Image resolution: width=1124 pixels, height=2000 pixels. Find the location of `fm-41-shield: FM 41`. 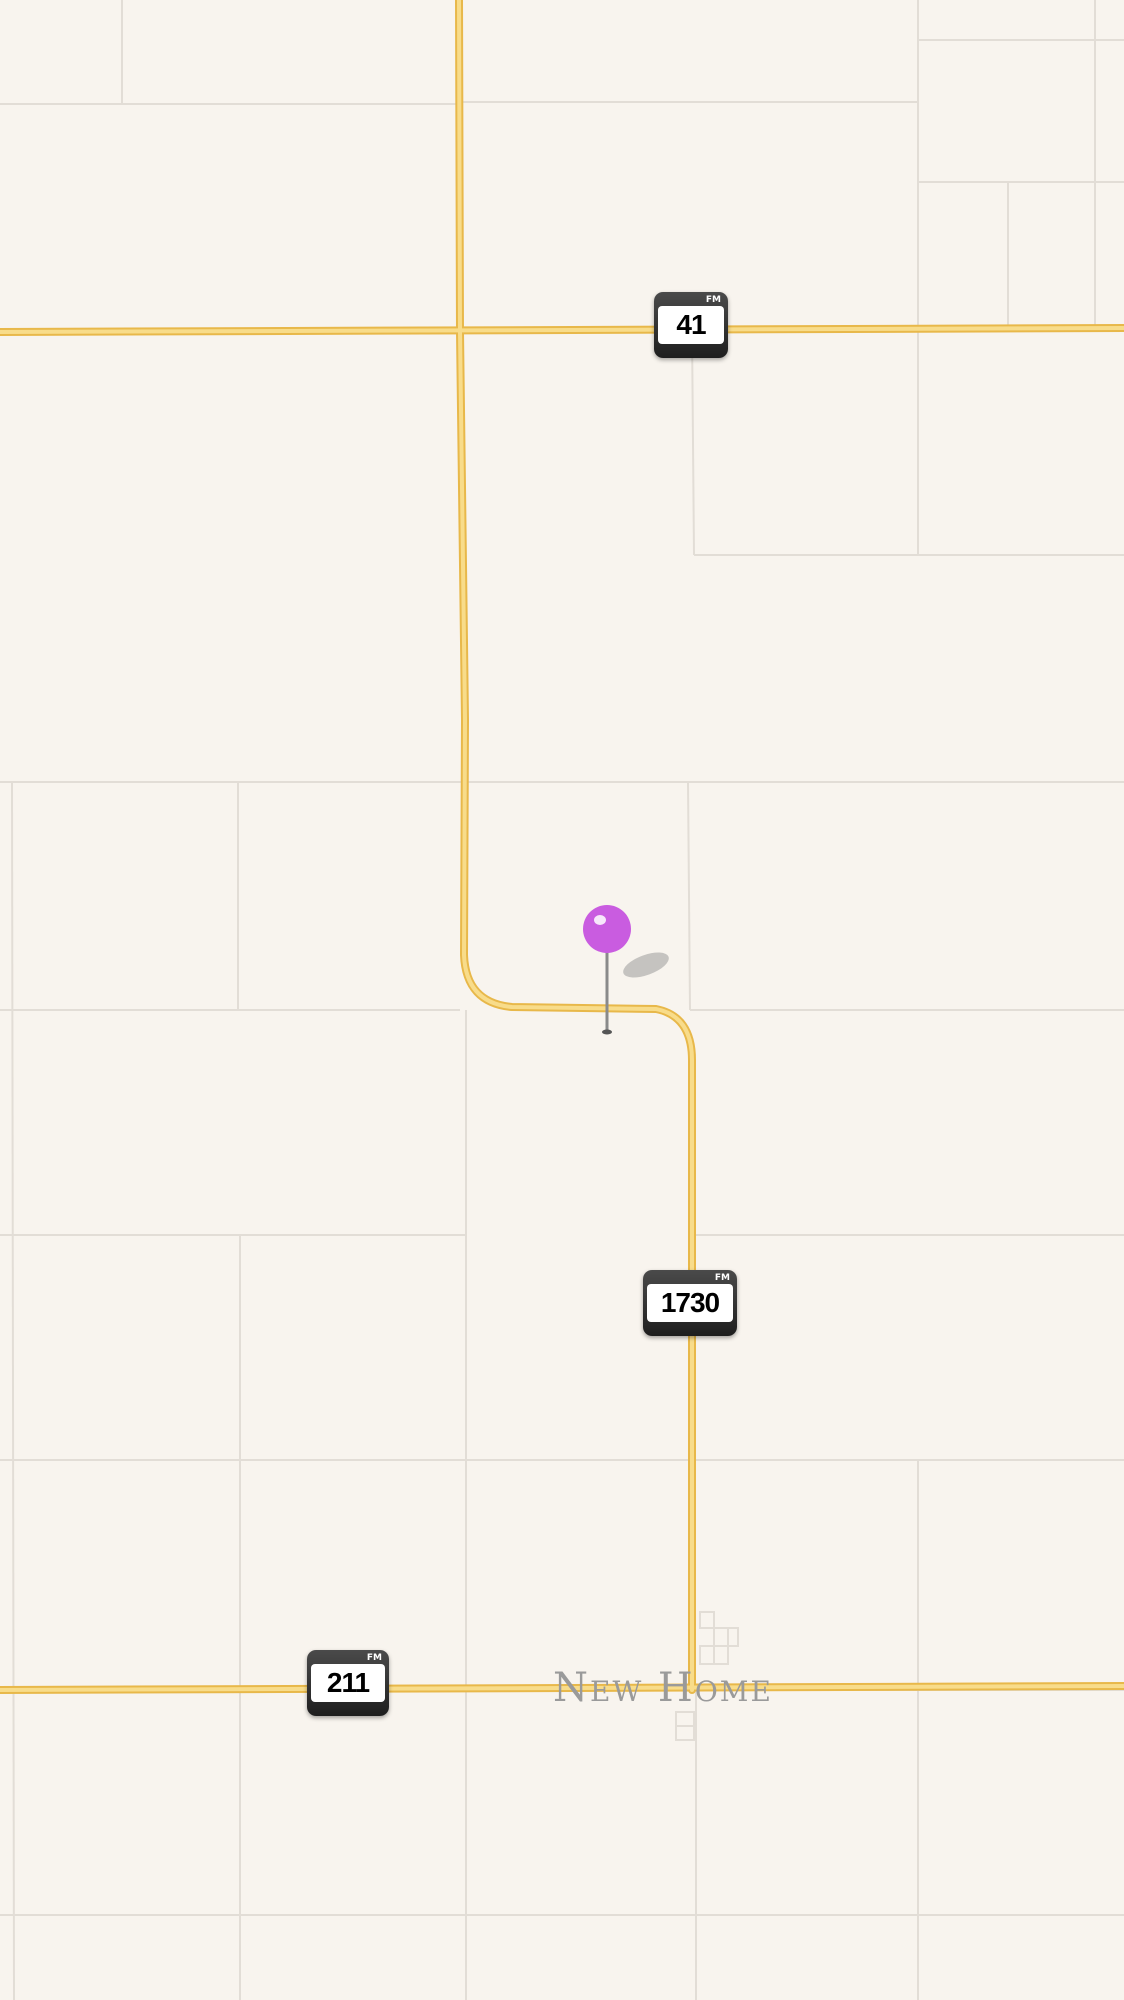

fm-41-shield: FM 41 is located at coordinates (691, 325).